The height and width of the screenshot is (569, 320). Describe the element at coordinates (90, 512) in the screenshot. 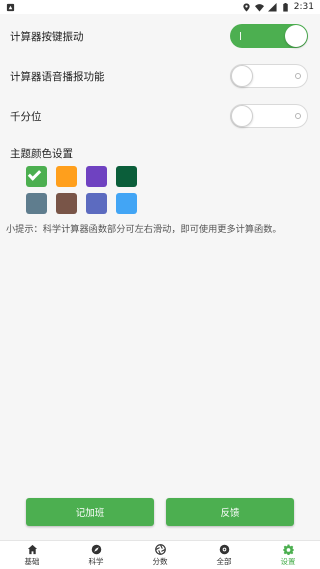

I see `notes-button: 记加班` at that location.